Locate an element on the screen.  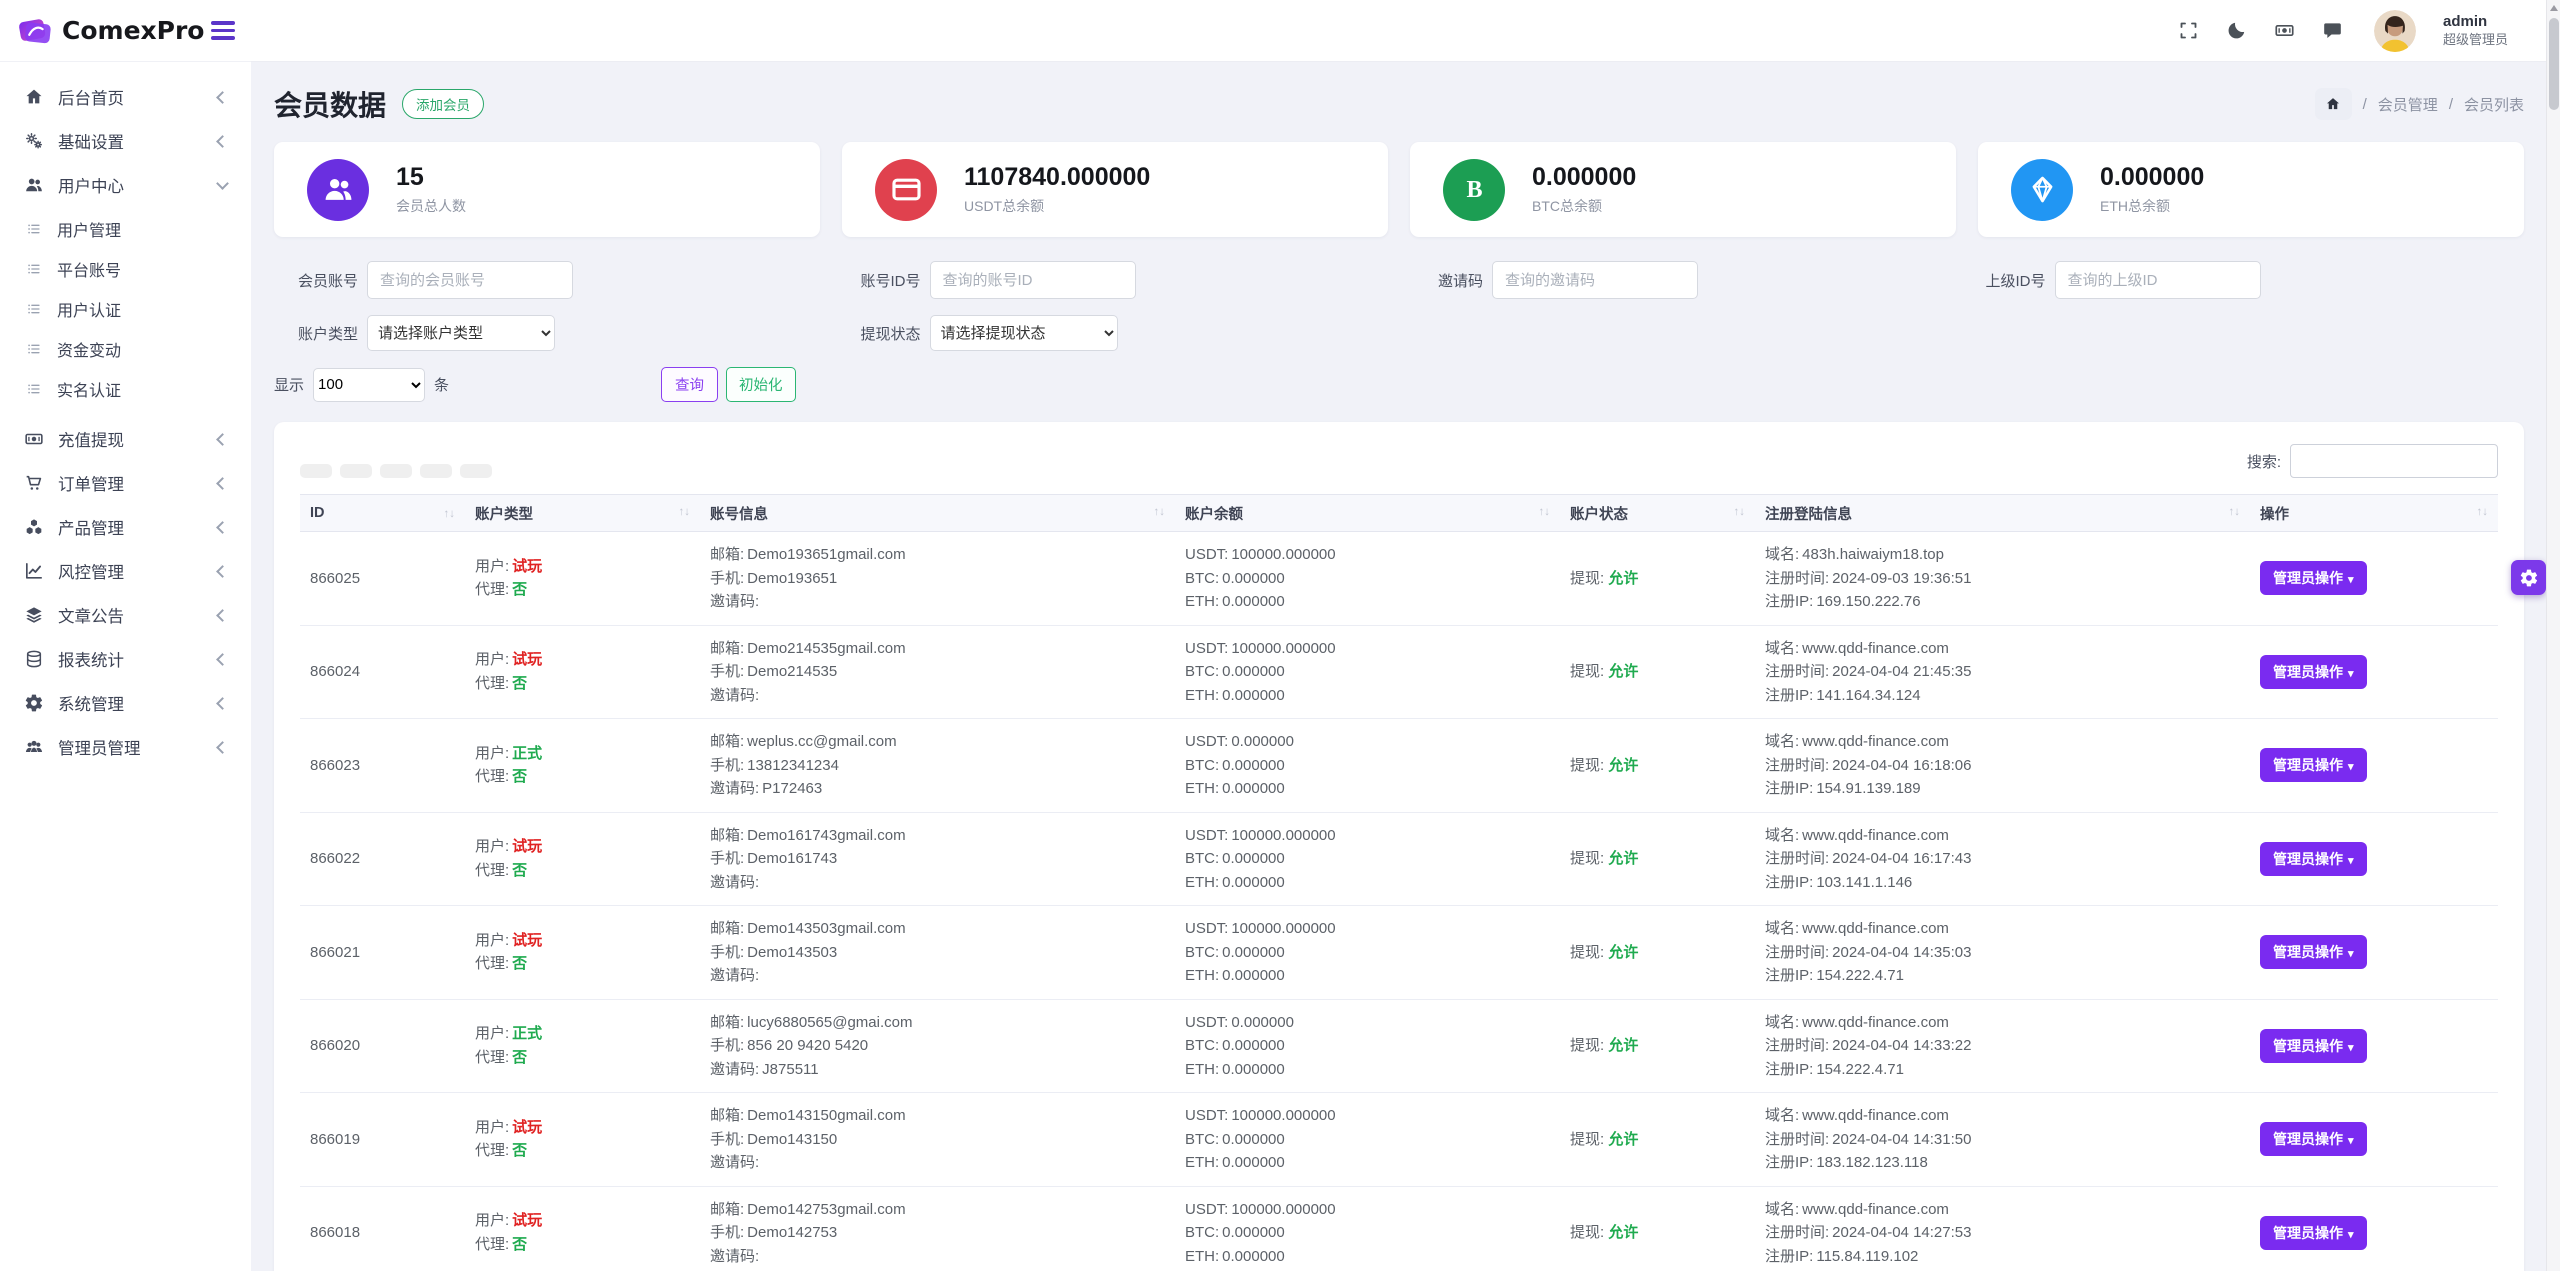
sidebar-item: 产品管理 is located at coordinates (125, 527).